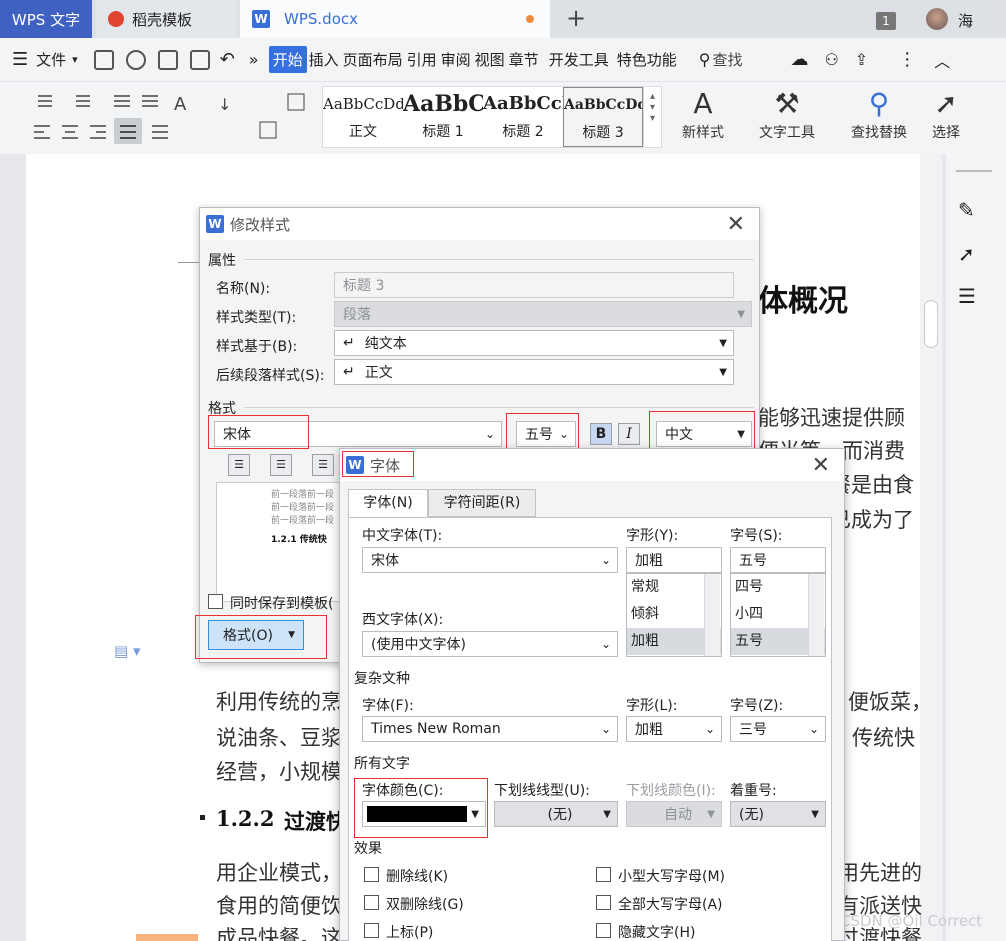 Image resolution: width=1006 pixels, height=941 pixels. What do you see at coordinates (395, 19) in the screenshot?
I see `tab-document: W WPS.docx` at bounding box center [395, 19].